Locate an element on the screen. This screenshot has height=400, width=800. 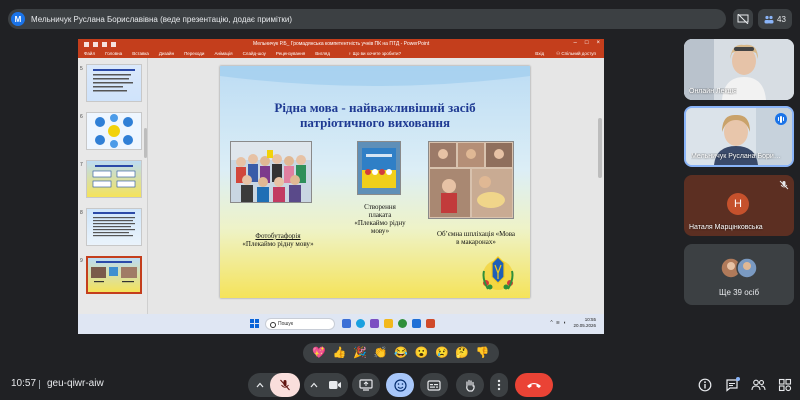
edge-icon is located at coordinates (360, 323).